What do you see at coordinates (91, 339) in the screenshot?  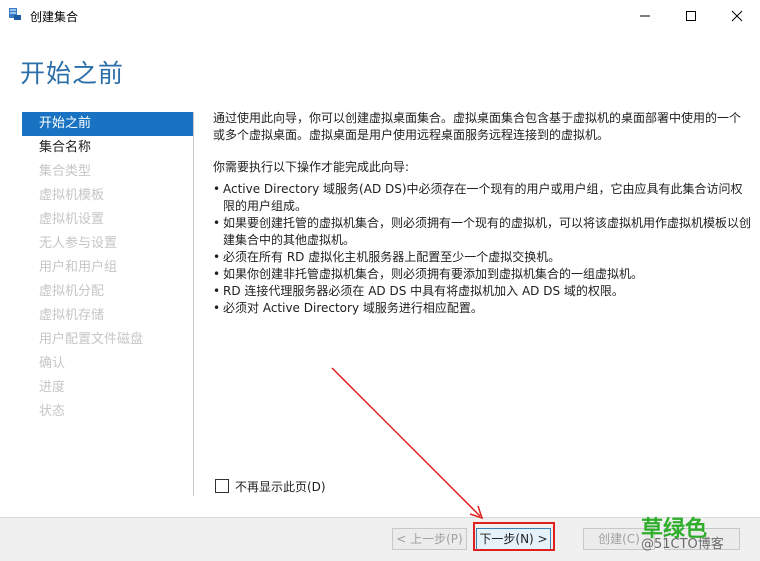 I see `nav-item-user-profile-disks: 用户配置文件磁盘` at bounding box center [91, 339].